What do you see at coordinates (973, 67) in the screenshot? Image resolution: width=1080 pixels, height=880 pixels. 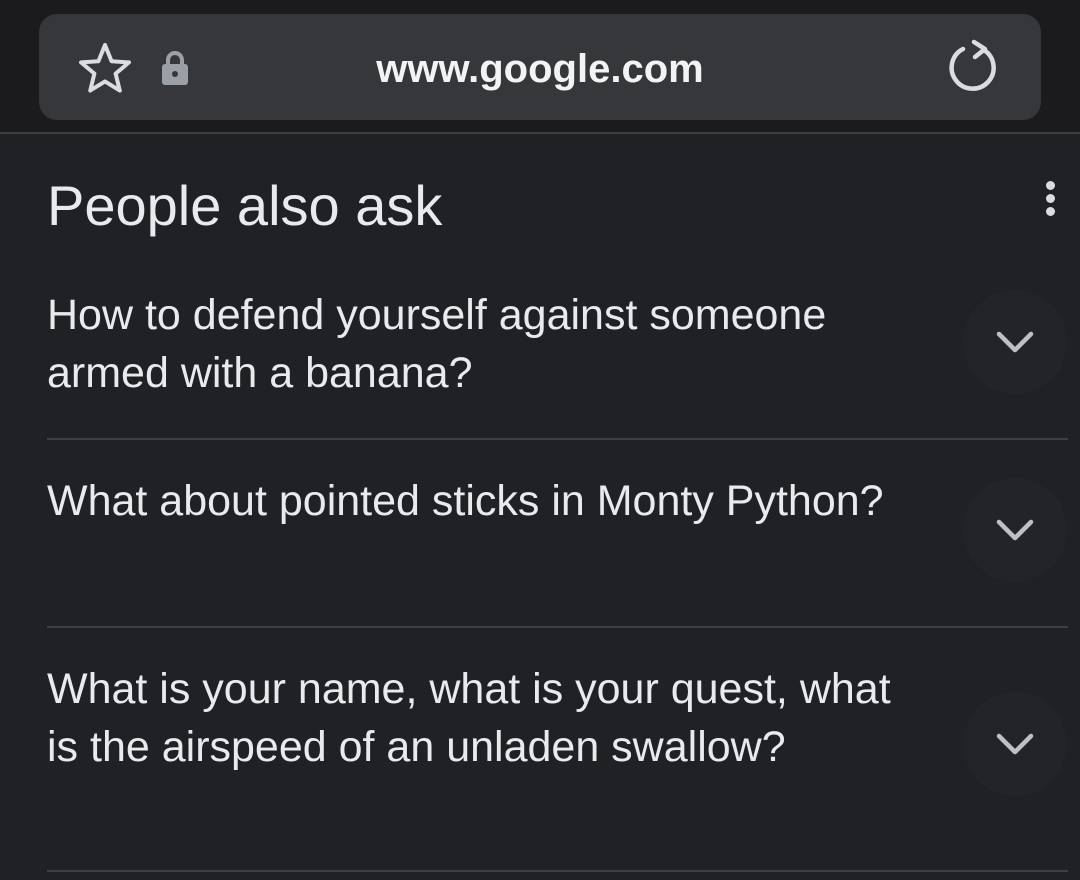 I see `reload-icon` at bounding box center [973, 67].